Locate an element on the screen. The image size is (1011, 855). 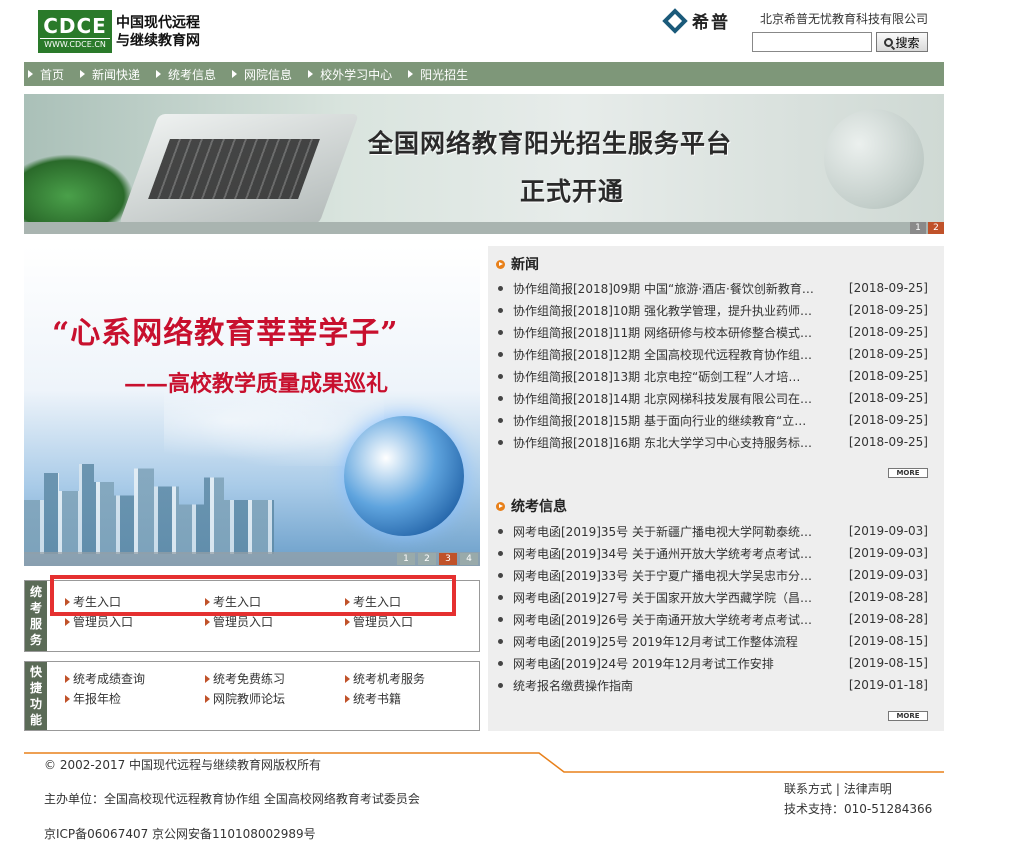
nav-item-learning-center: 校外学习中心 is located at coordinates (350, 74).